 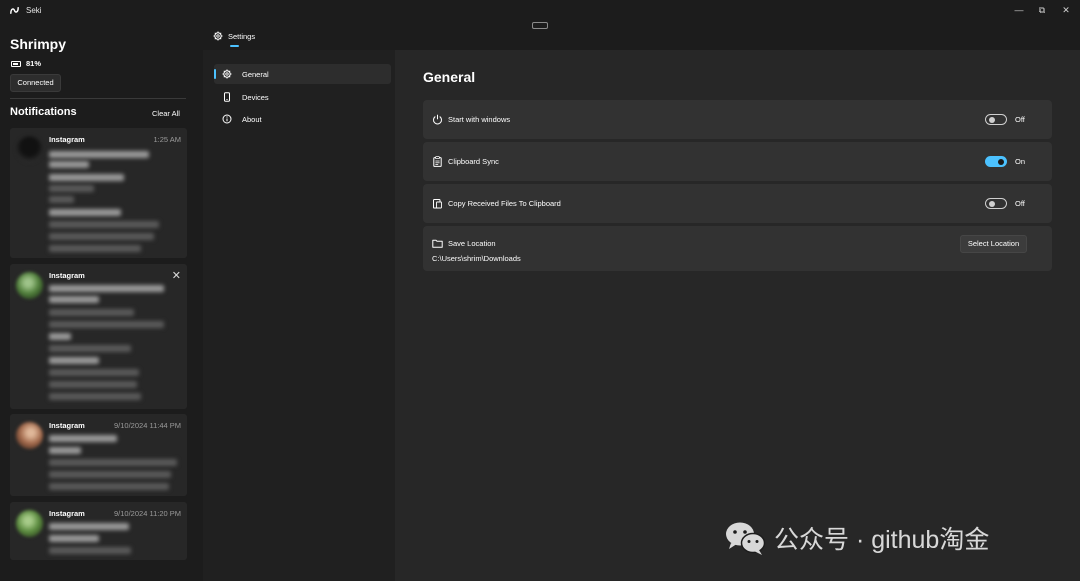 What do you see at coordinates (98, 531) in the screenshot?
I see `notification-card: Instagram 9/10/2024 11:20 PM` at bounding box center [98, 531].